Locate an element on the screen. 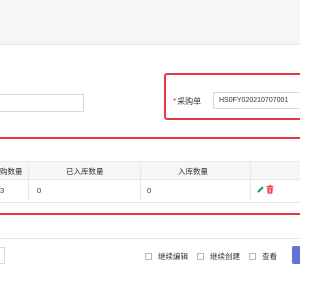 The width and height of the screenshot is (320, 300). submit-button is located at coordinates (296, 255).